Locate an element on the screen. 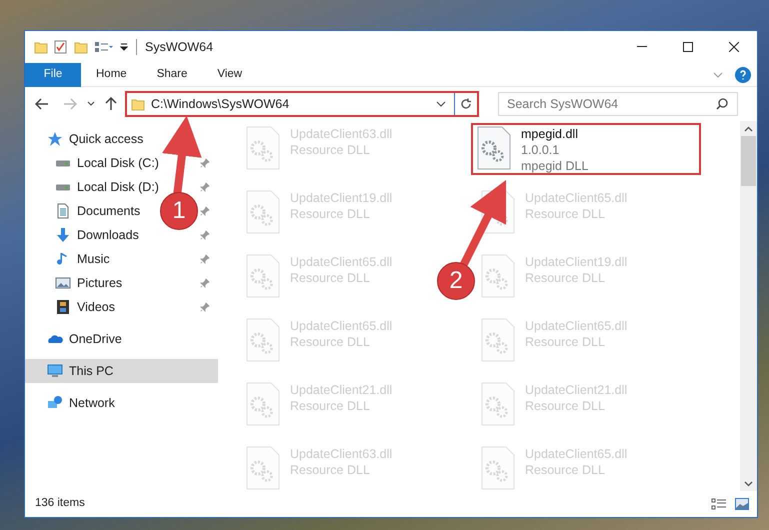 This screenshot has height=530, width=769. network-icon is located at coordinates (55, 403).